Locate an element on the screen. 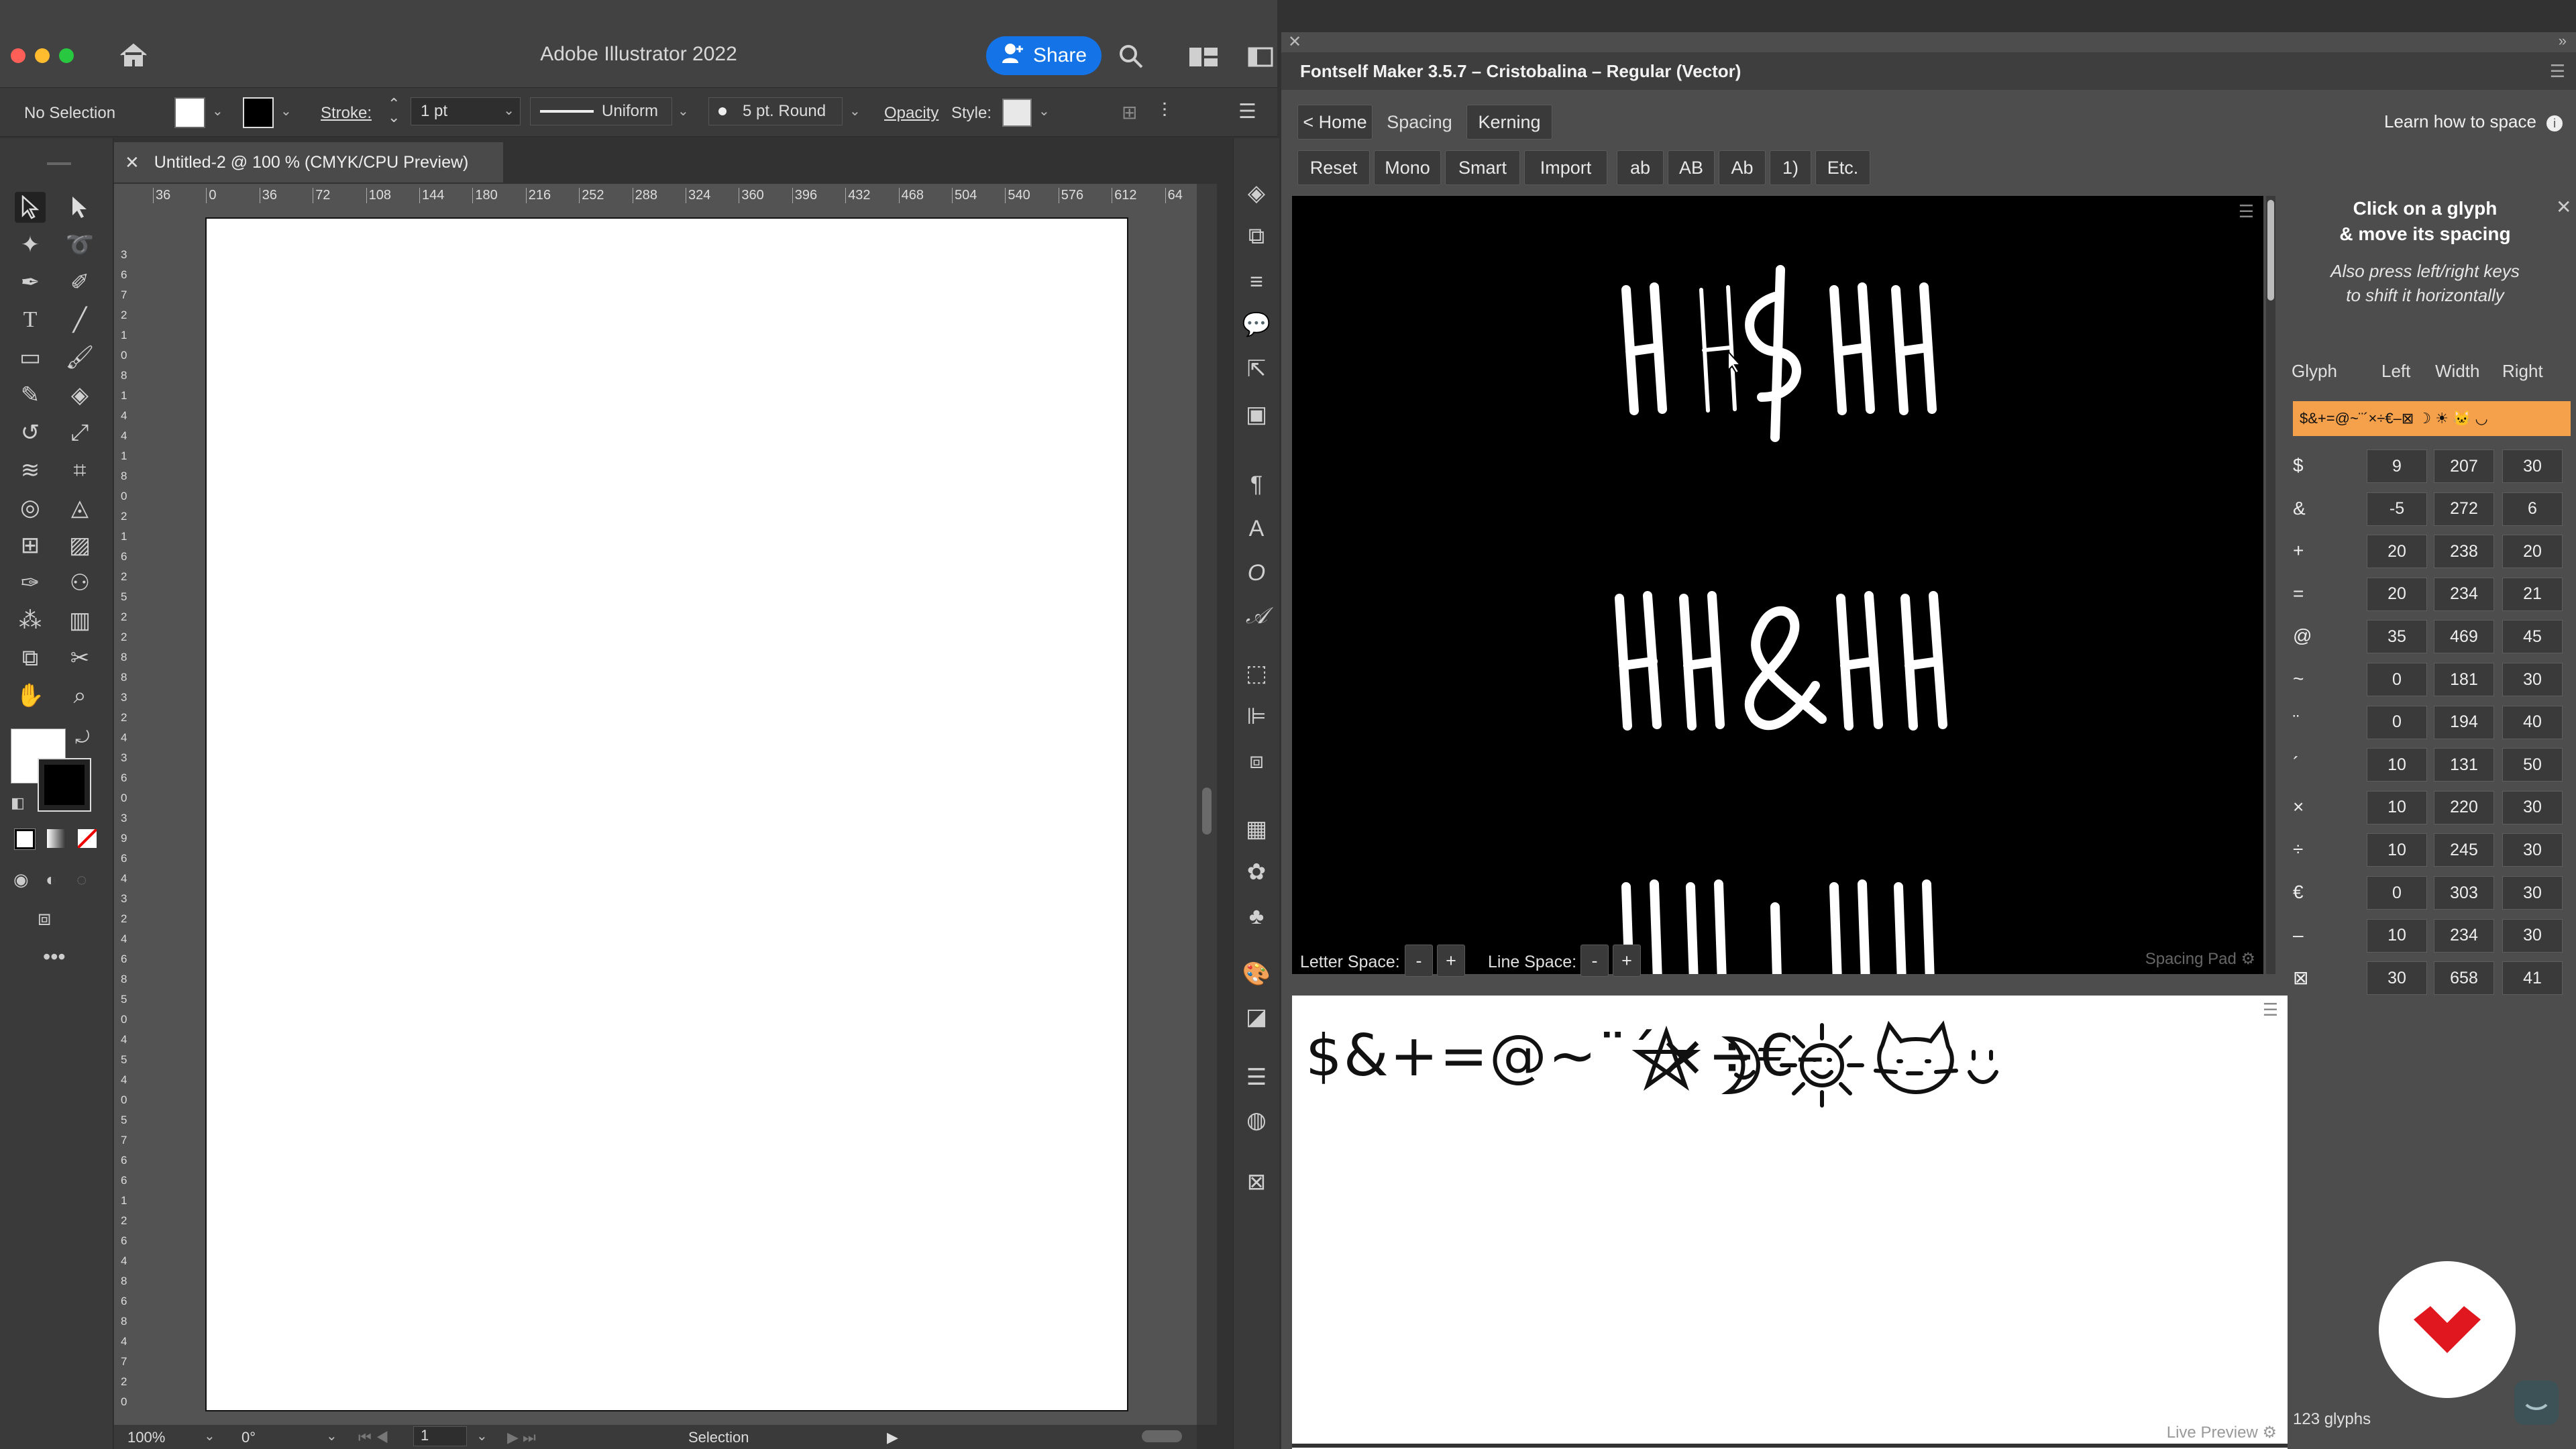 This screenshot has height=1449, width=2576. stroke-label: Stroke: is located at coordinates (346, 113).